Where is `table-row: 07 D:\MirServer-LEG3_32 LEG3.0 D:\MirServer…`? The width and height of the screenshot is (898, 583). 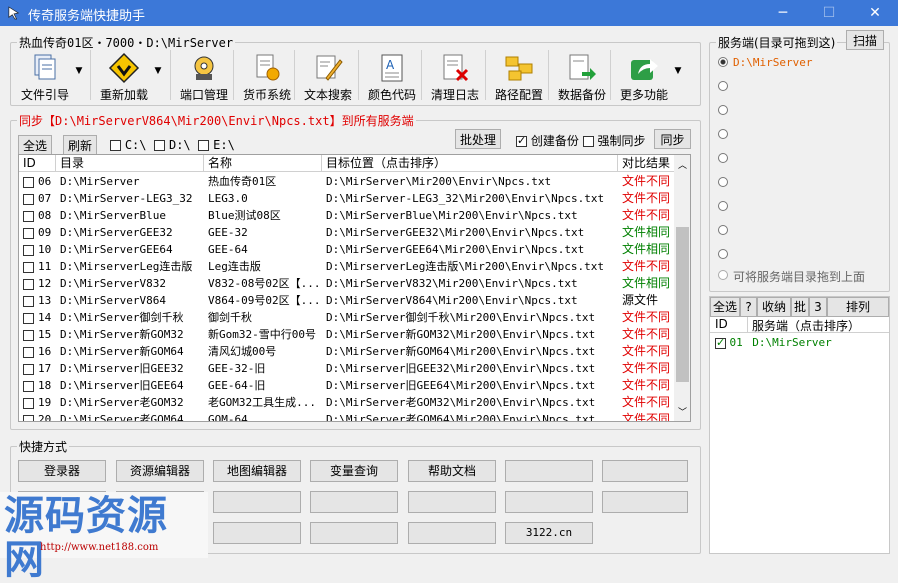
table-row: 07 D:\MirServer-LEG3_32 LEG3.0 D:\MirServer… is located at coordinates (347, 198).